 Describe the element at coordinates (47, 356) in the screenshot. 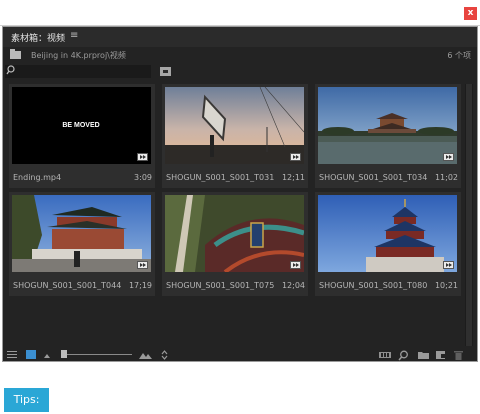

I see `freeform-view-icon` at that location.